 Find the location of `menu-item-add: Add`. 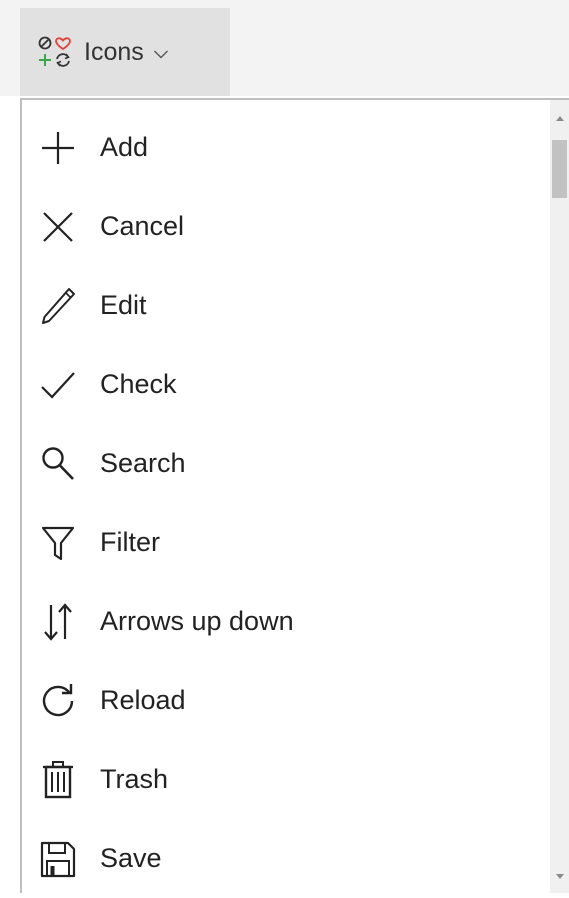

menu-item-add: Add is located at coordinates (286, 147).